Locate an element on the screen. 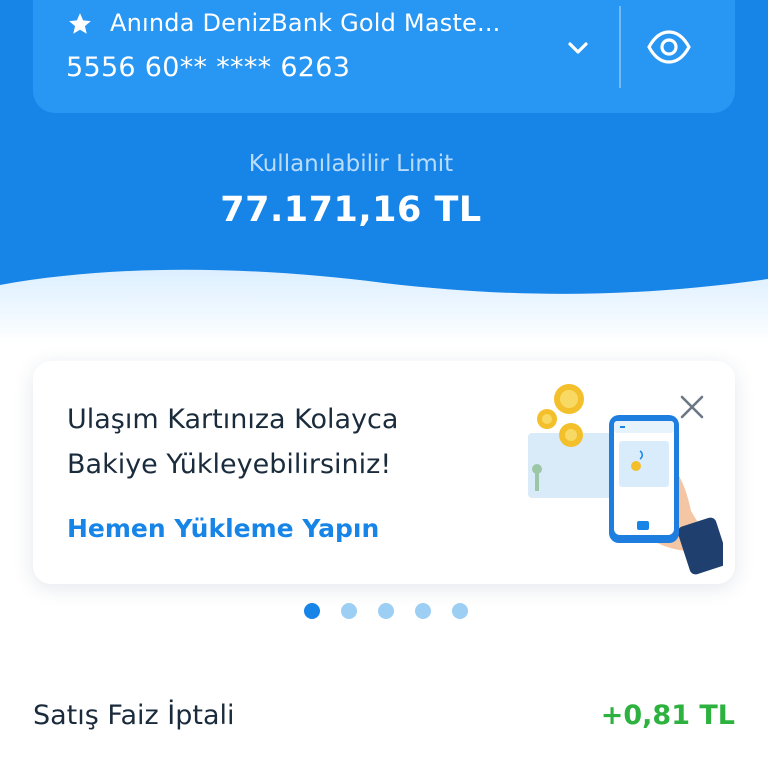  wave-divider is located at coordinates (384, 307).